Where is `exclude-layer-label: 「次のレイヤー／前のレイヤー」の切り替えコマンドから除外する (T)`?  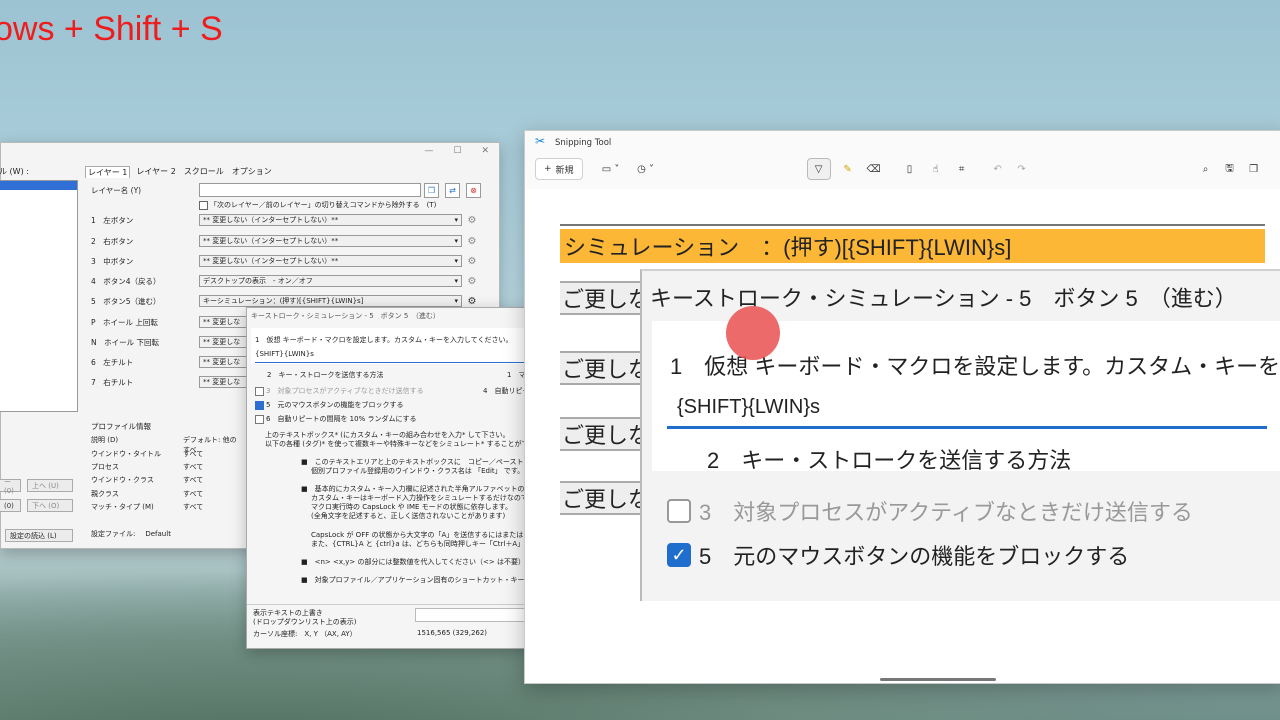 exclude-layer-label: 「次のレイヤー／前のレイヤー」の切り替えコマンドから除外する (T) is located at coordinates (323, 205).